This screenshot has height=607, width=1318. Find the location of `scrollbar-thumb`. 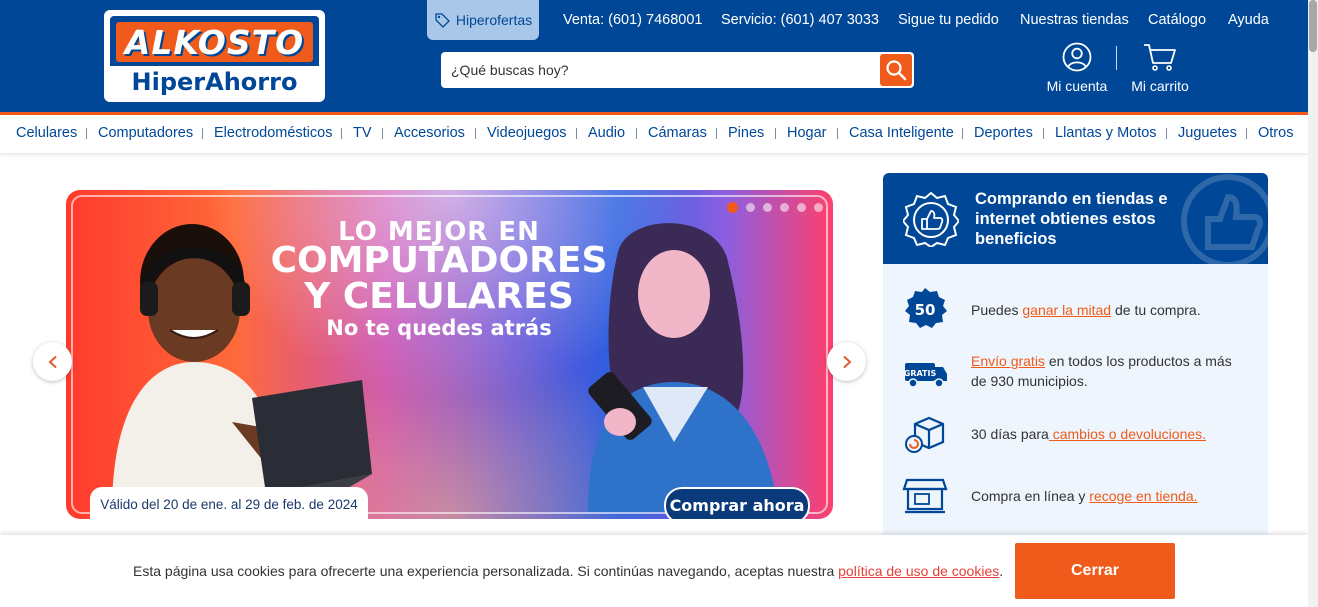

scrollbar-thumb is located at coordinates (1313, 26).